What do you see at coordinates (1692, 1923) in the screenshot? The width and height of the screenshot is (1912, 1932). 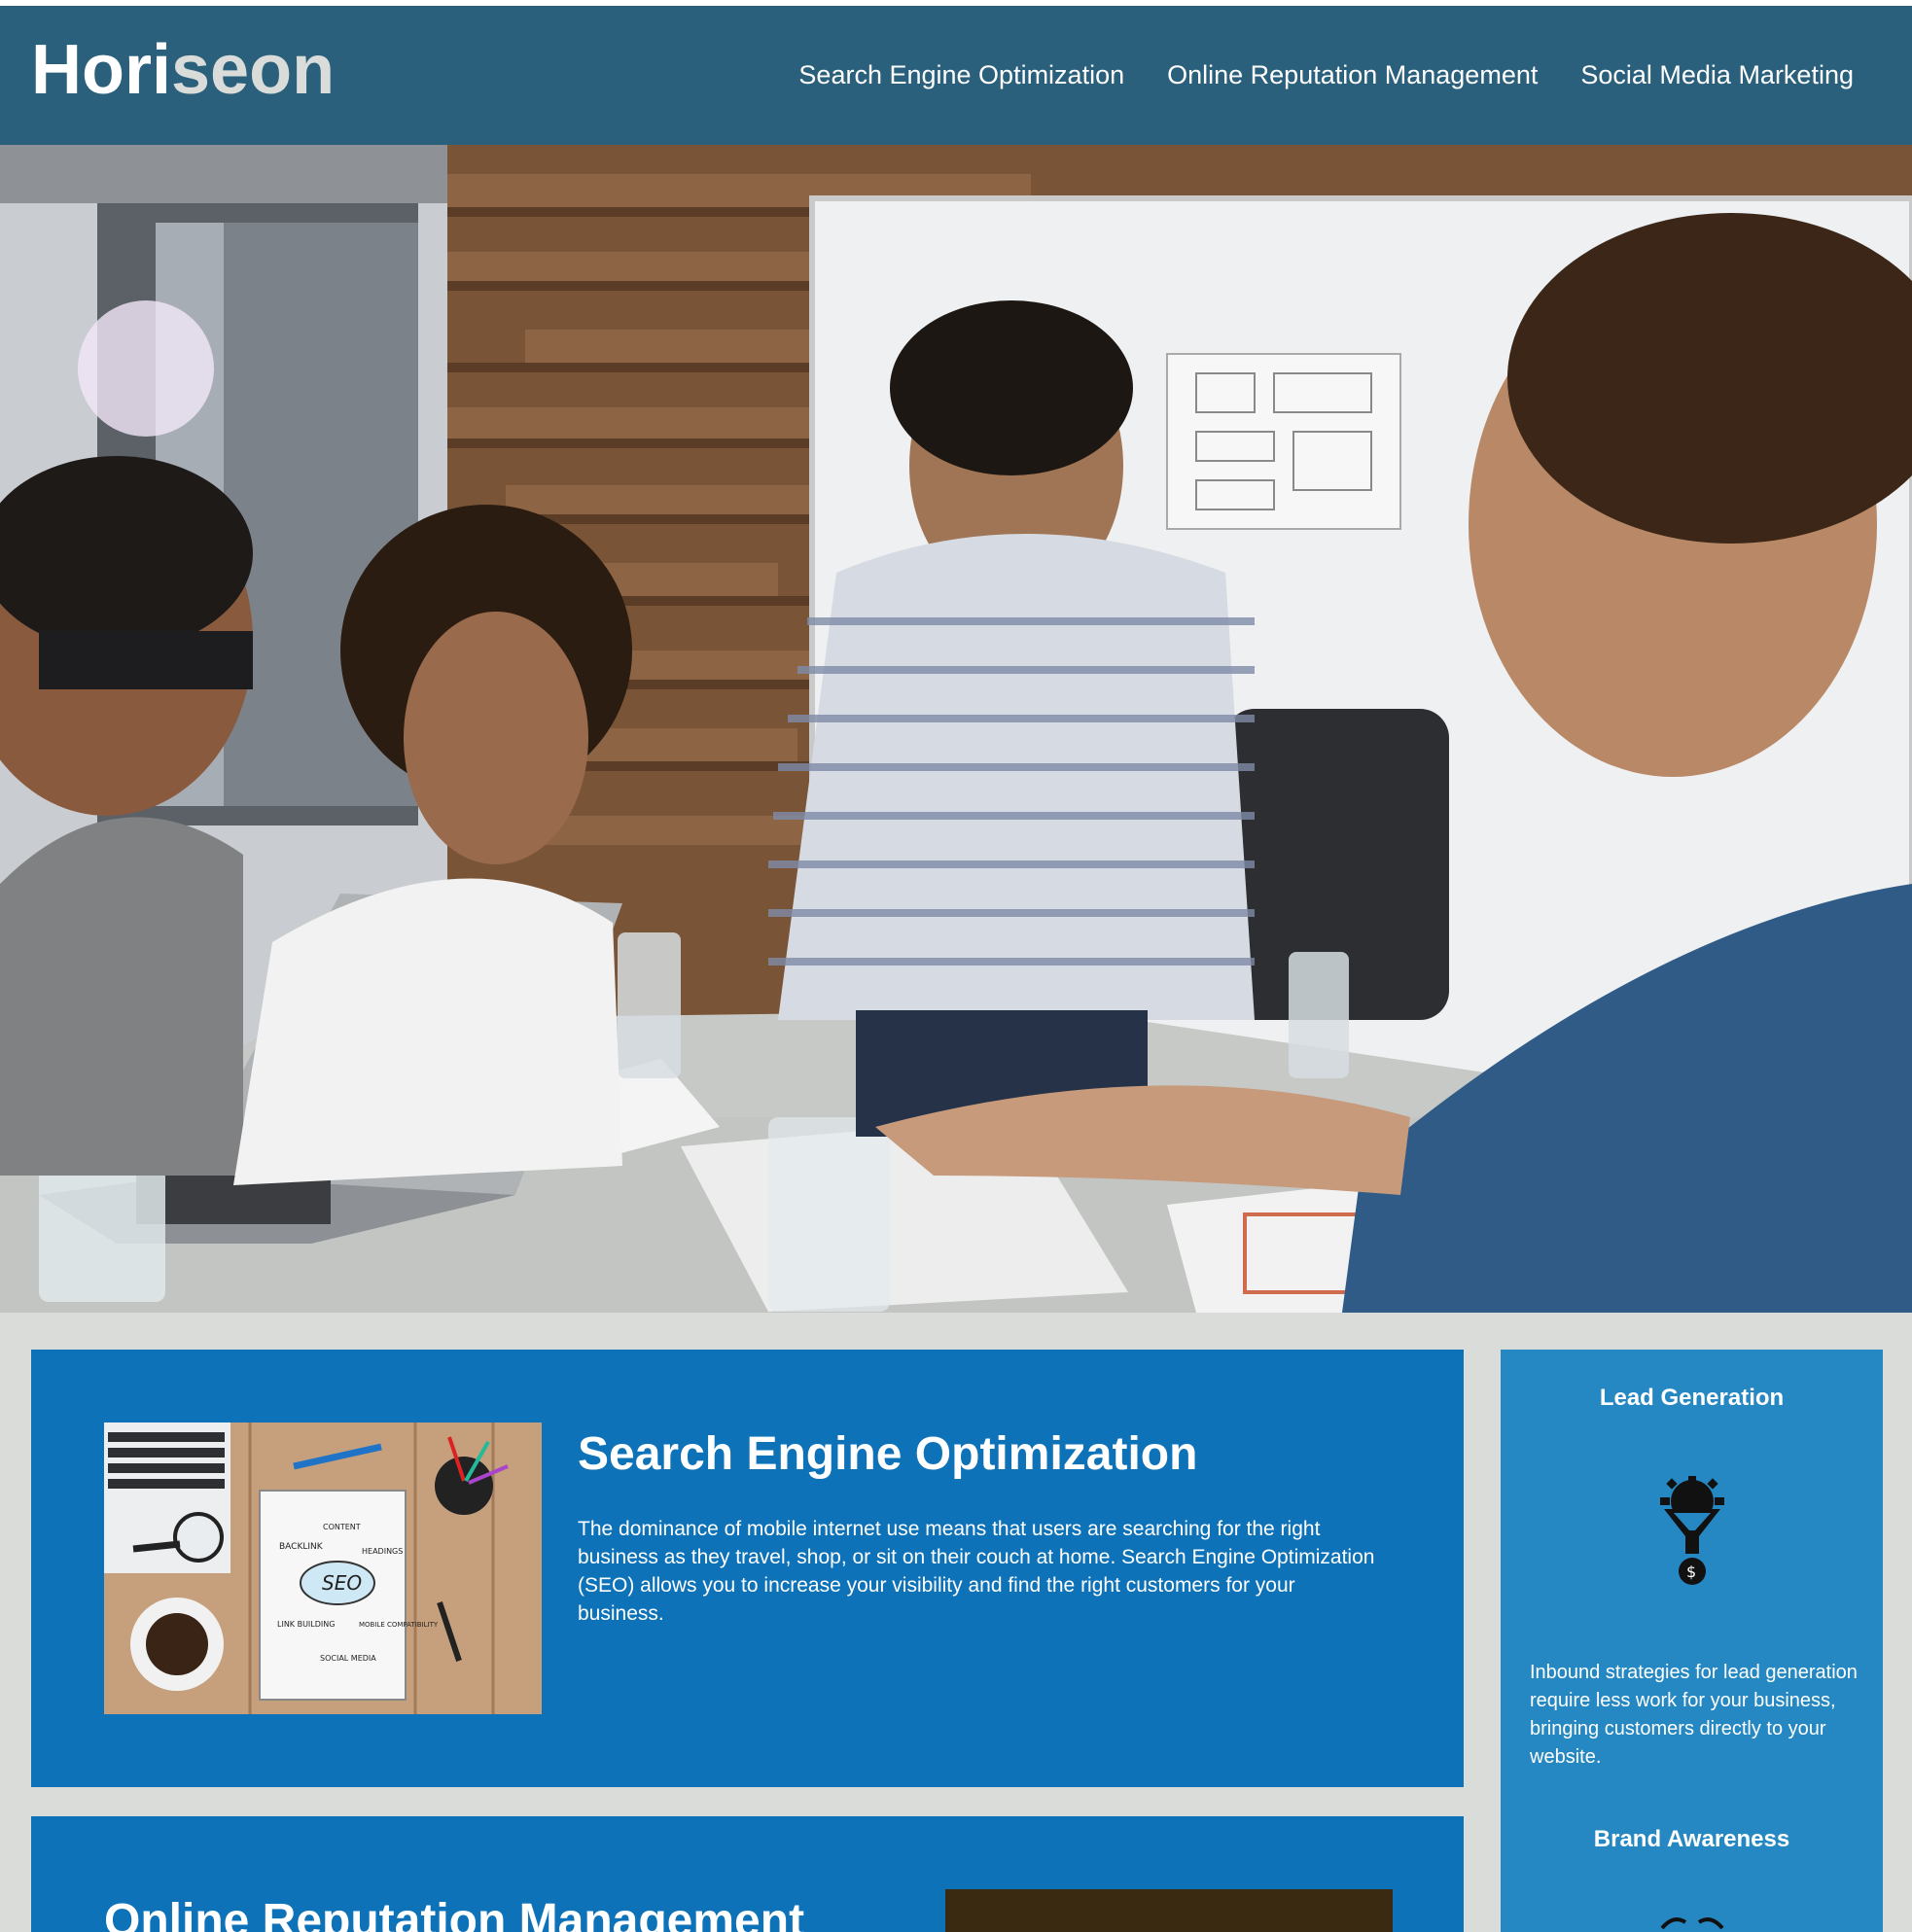 I see `brand-awareness-icon` at bounding box center [1692, 1923].